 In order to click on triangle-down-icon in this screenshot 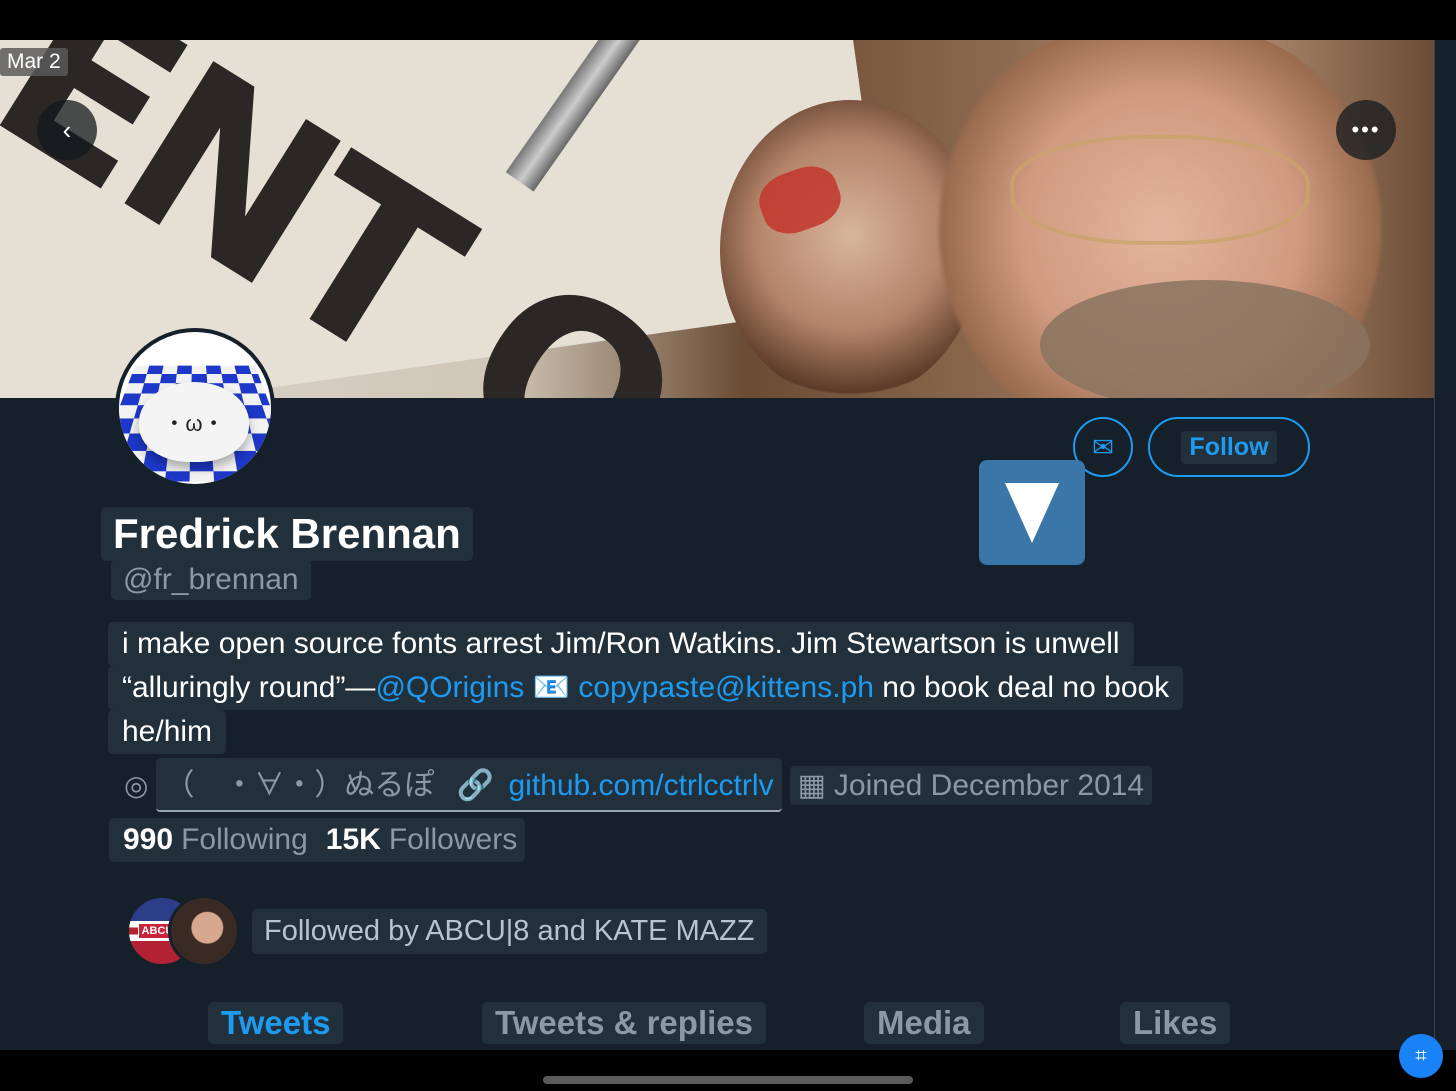, I will do `click(1032, 512)`.